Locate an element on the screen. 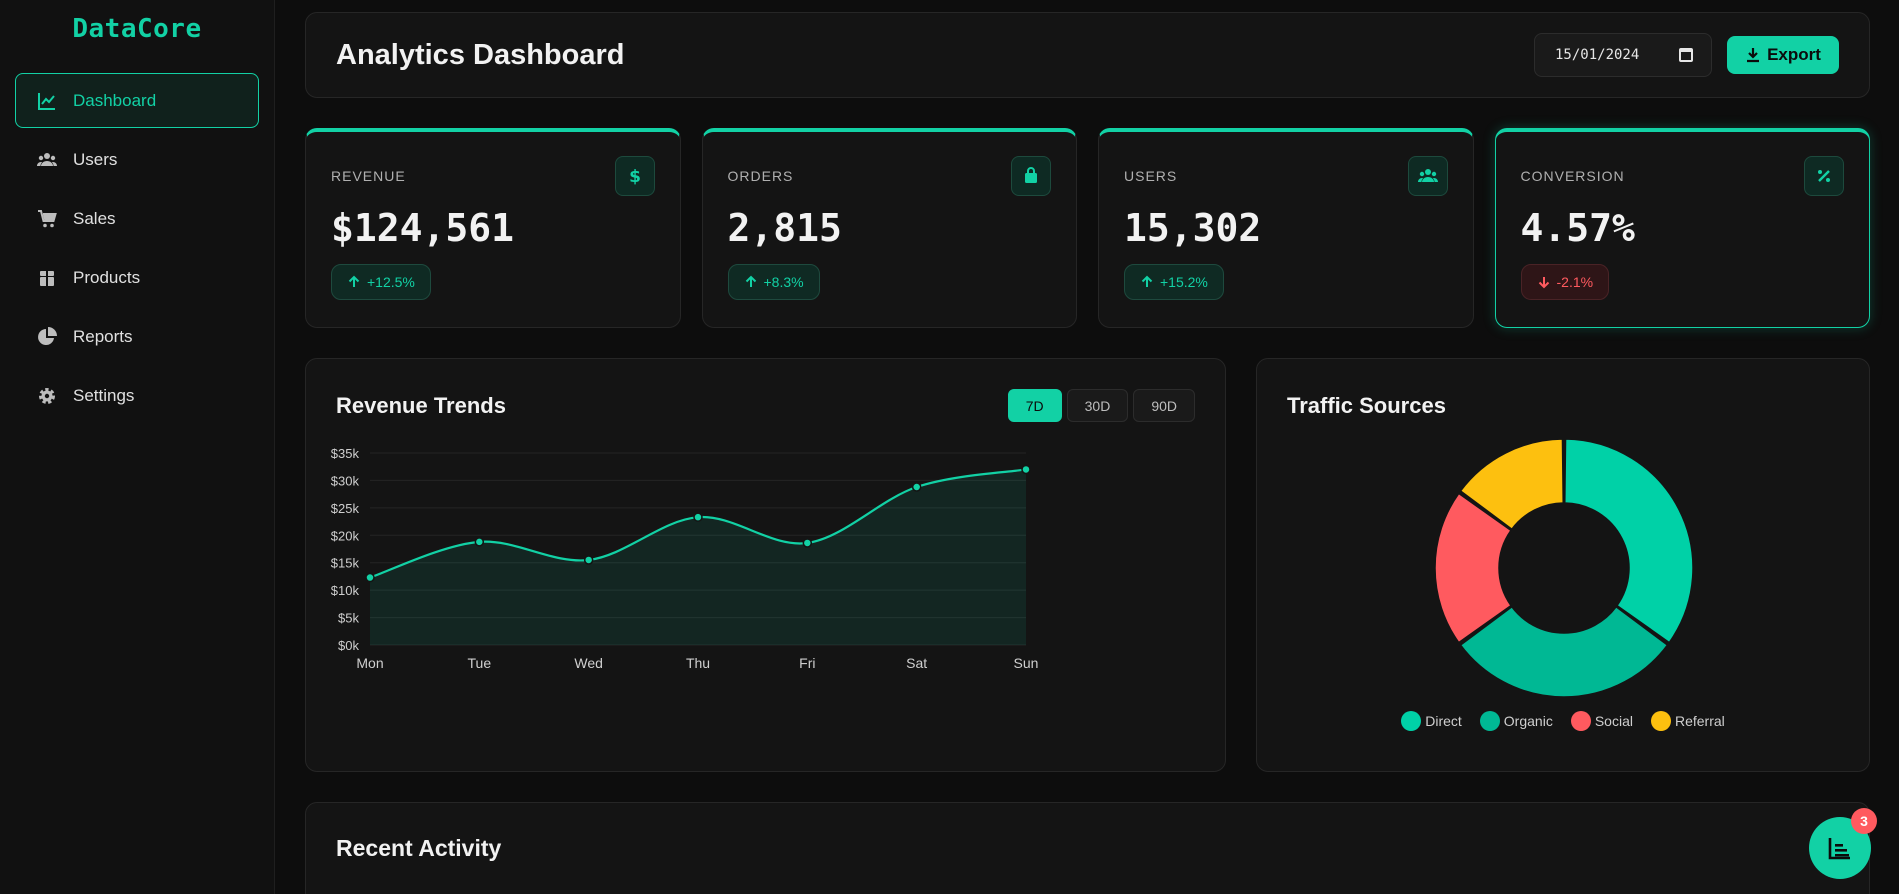 Image resolution: width=1899 pixels, height=894 pixels. y-tick-label: $0k is located at coordinates (348, 645).